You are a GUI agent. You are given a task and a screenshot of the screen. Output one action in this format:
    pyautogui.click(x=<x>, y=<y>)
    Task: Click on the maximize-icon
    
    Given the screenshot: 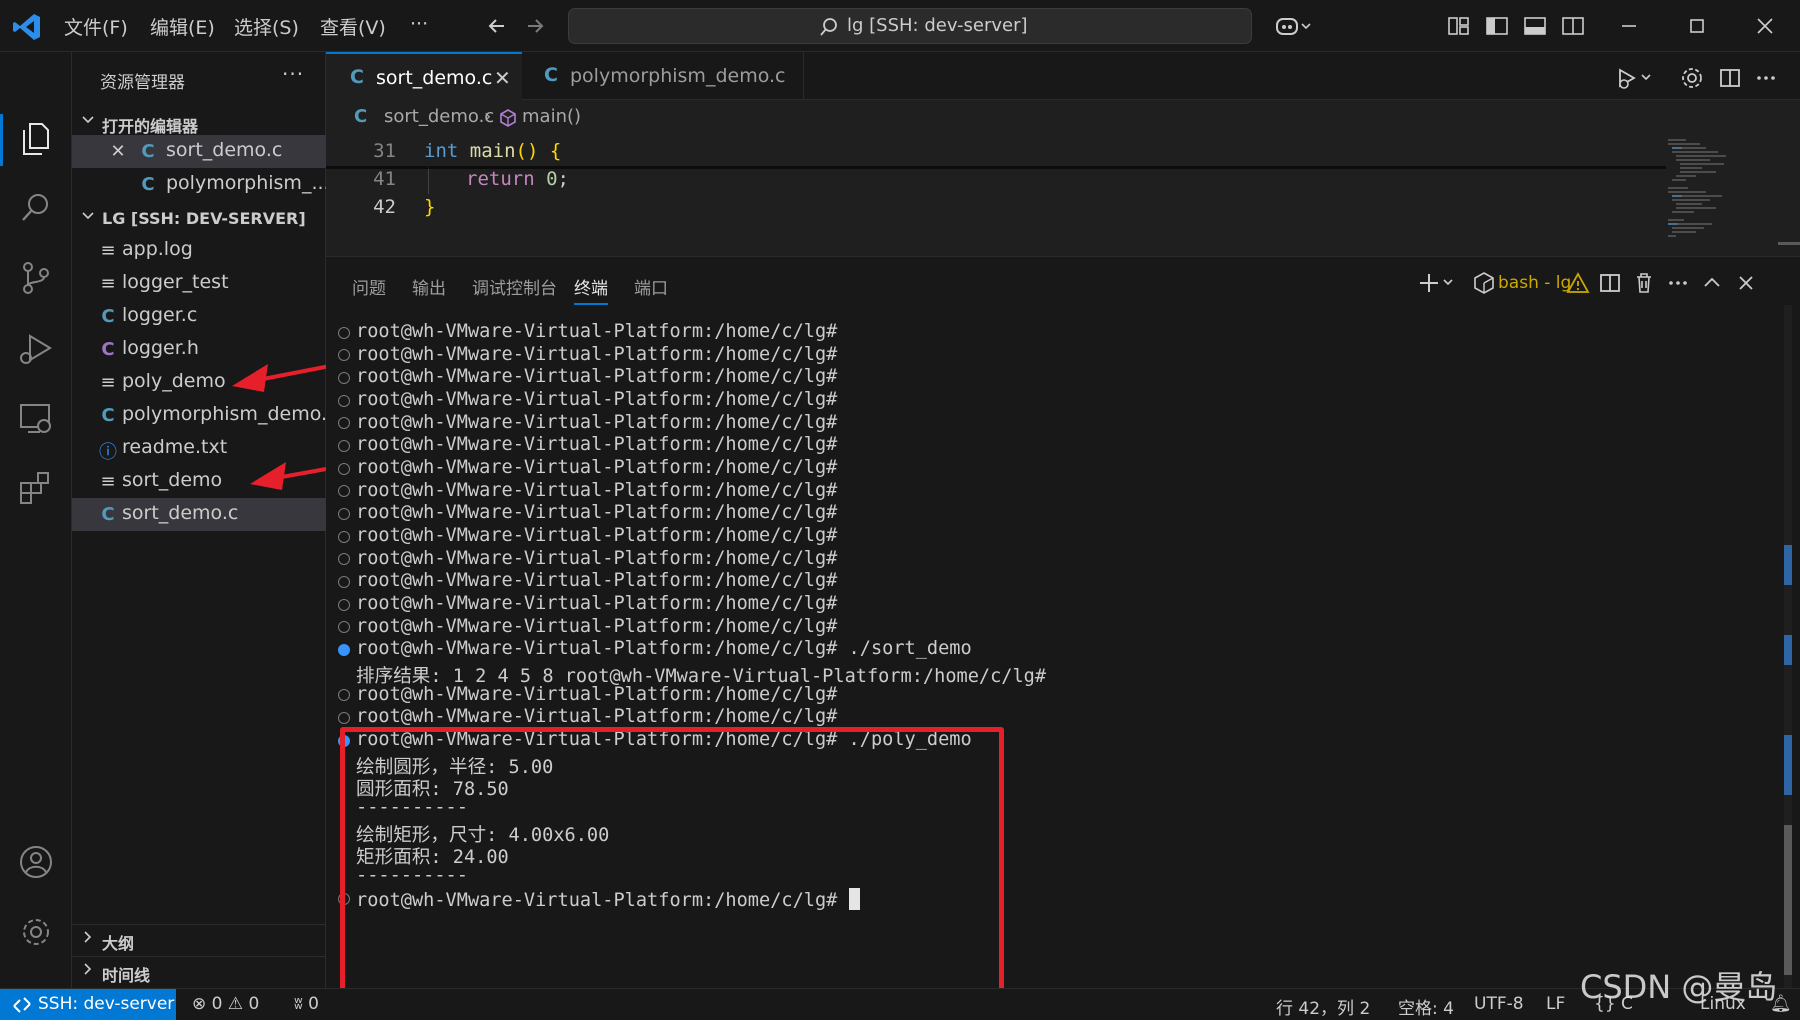 What is the action you would take?
    pyautogui.click(x=1697, y=26)
    